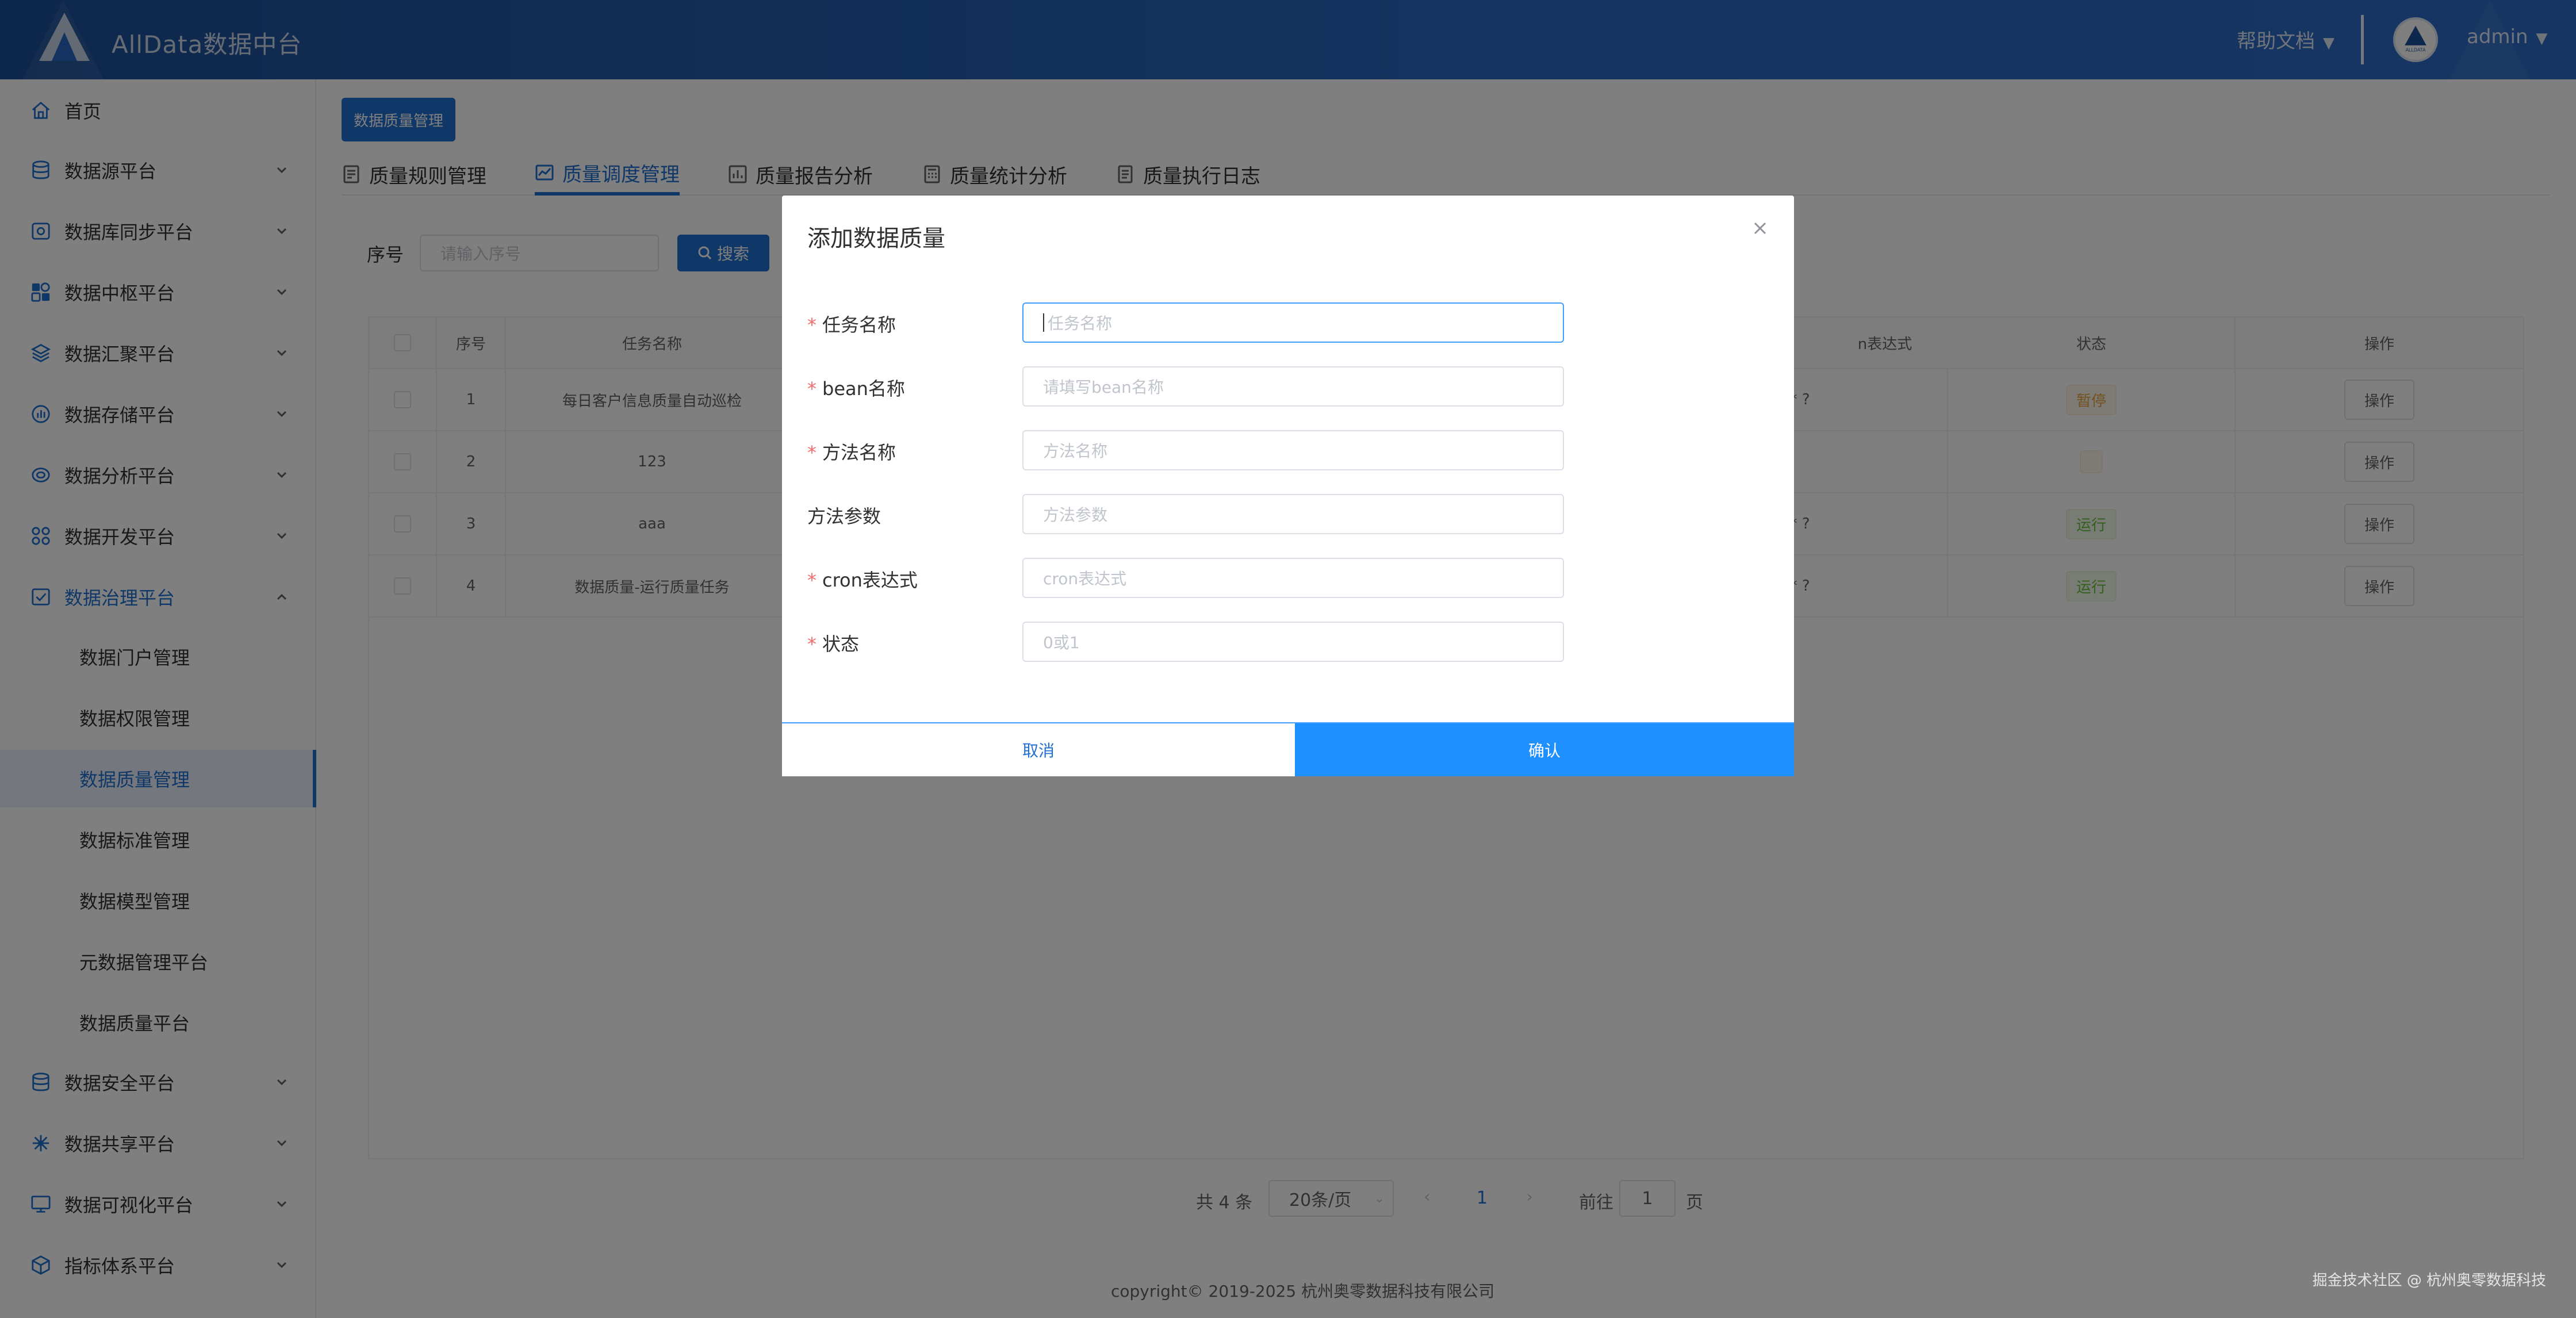  I want to click on form-label-text: 状态, so click(841, 644).